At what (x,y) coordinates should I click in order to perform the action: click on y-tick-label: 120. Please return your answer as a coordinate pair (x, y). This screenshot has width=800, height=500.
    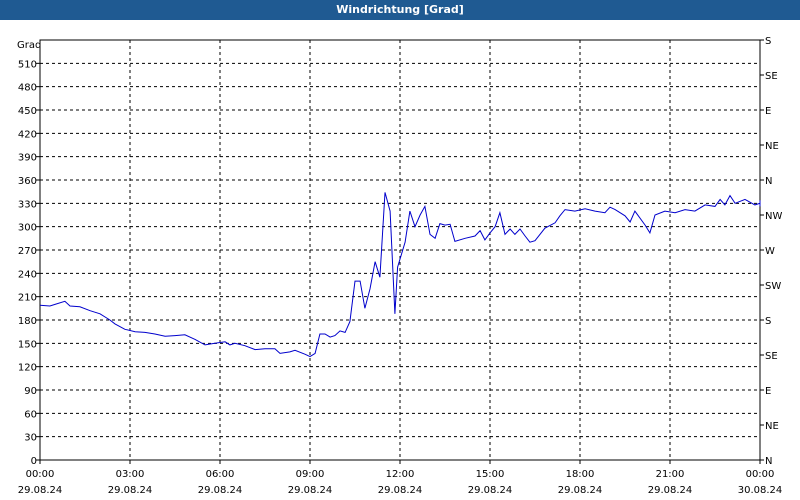
    Looking at the image, I should click on (27, 368).